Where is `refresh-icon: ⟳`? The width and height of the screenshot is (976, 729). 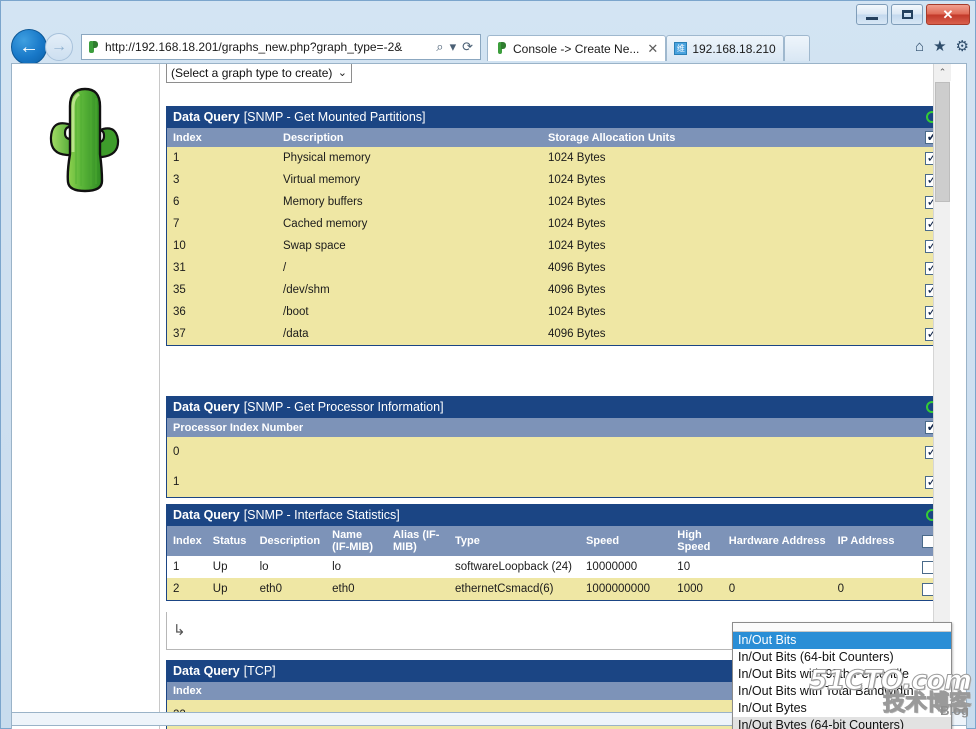 refresh-icon: ⟳ is located at coordinates (467, 47).